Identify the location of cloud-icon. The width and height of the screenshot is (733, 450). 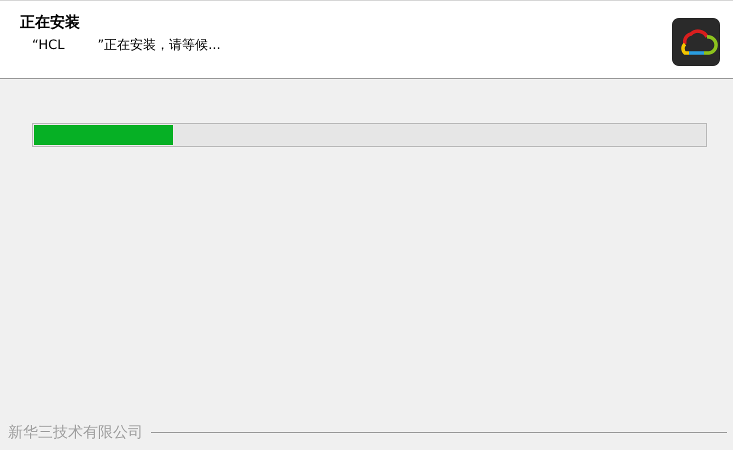
(696, 42).